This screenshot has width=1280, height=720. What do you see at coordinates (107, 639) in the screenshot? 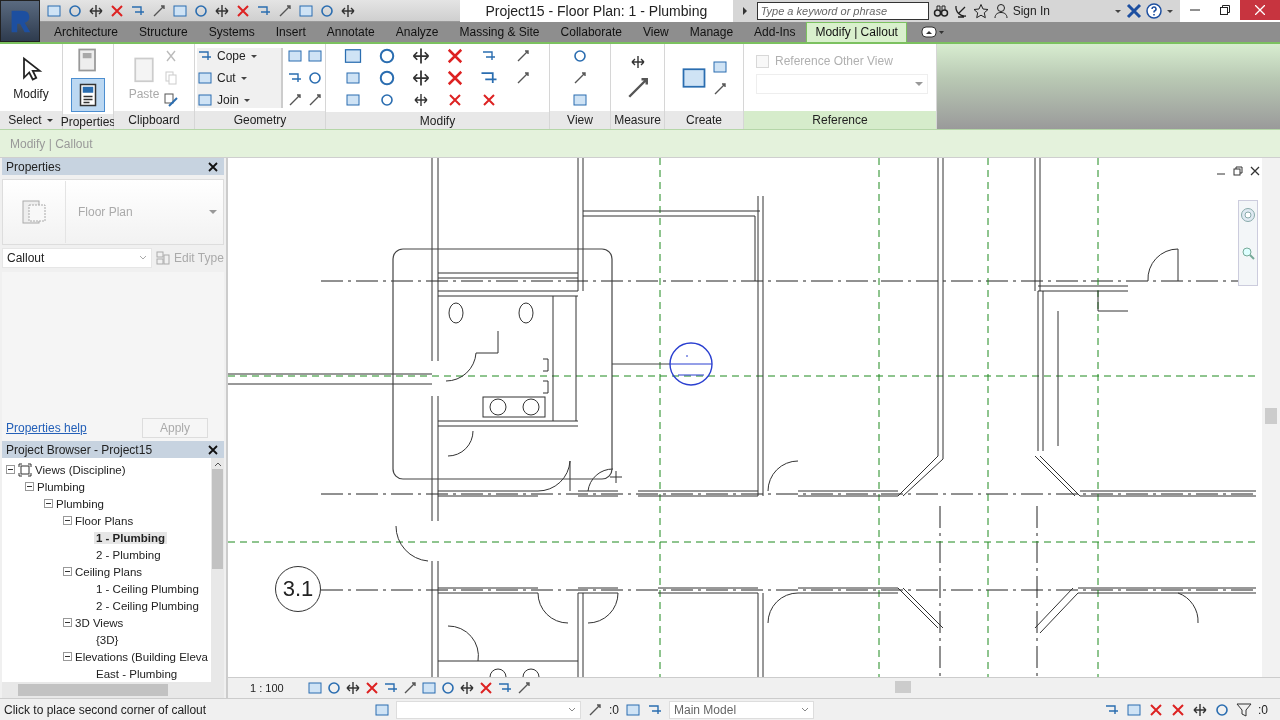
I see `tree-item: {3D}` at bounding box center [107, 639].